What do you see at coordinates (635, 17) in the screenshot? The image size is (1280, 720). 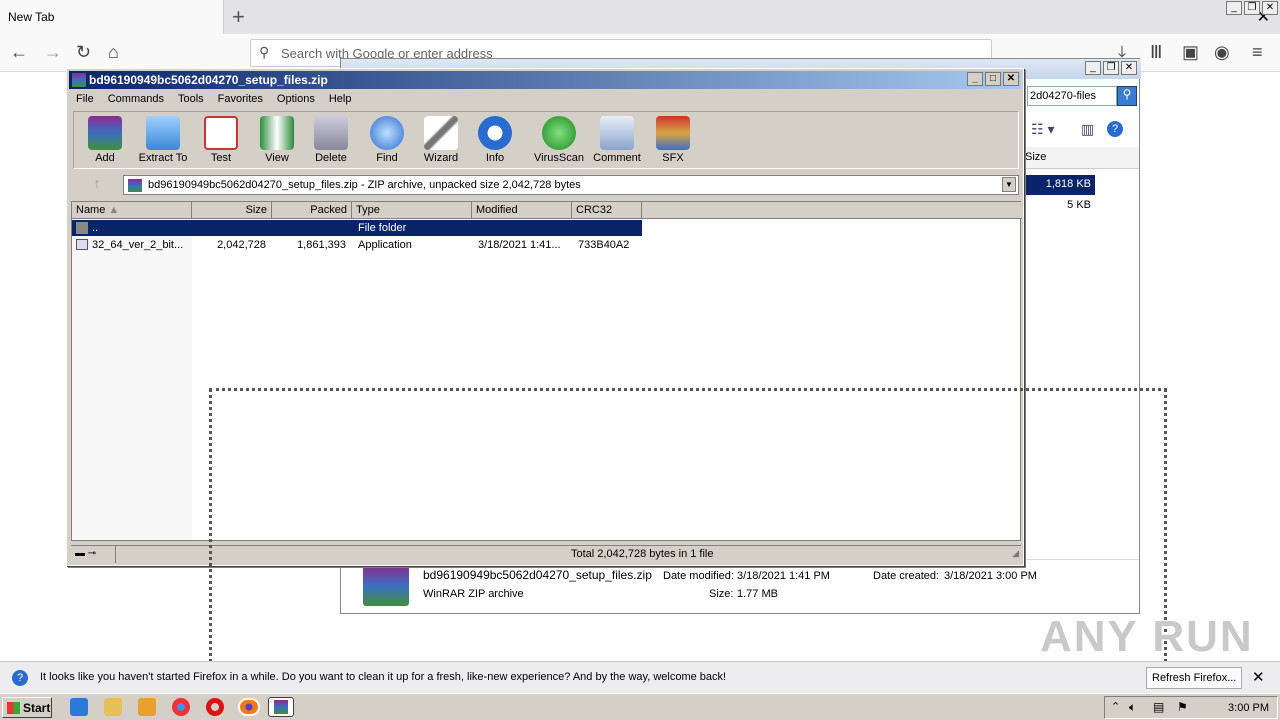 I see `tab-new-tab: New Tab ✕` at bounding box center [635, 17].